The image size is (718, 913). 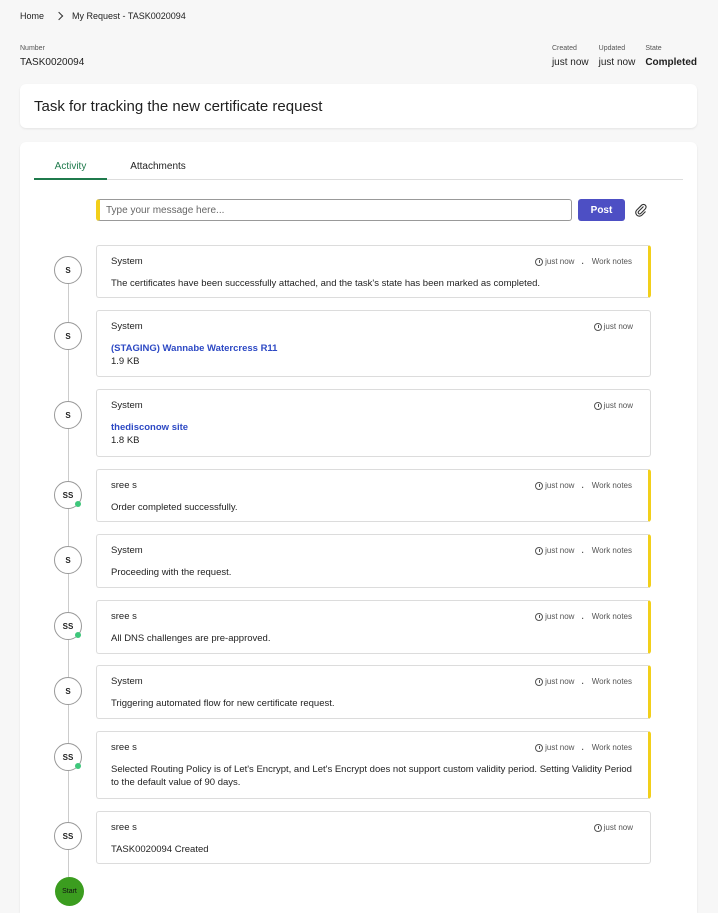 I want to click on attachment-size: 1.8 KB, so click(x=125, y=440).